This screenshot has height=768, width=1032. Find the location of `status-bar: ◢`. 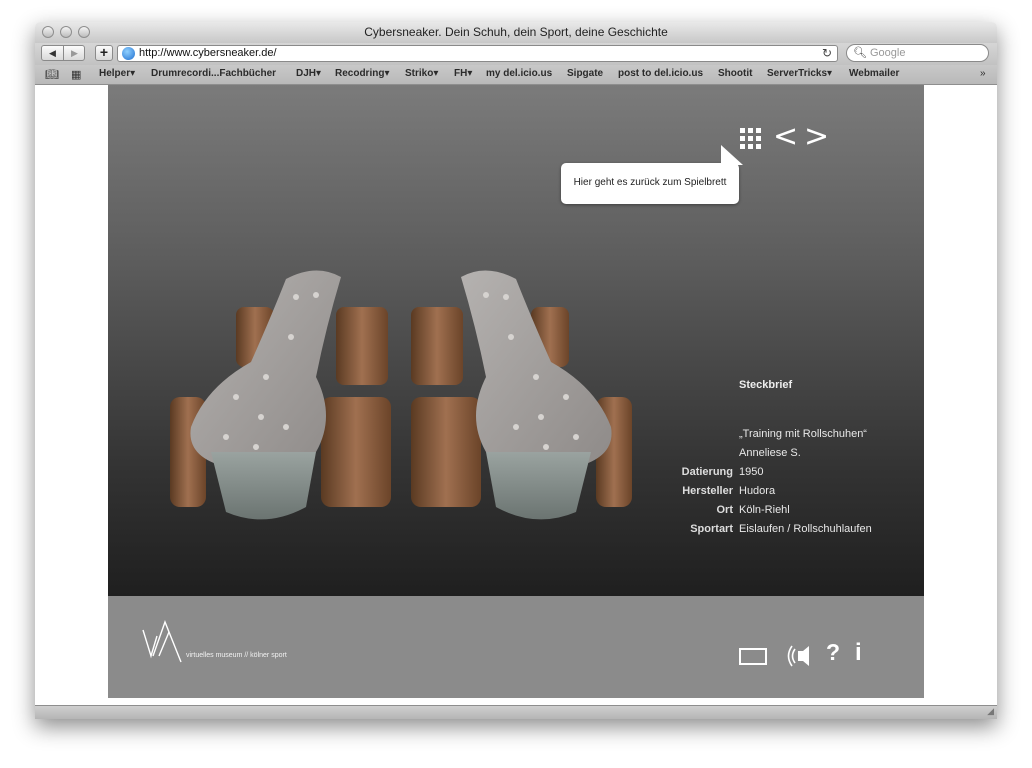

status-bar: ◢ is located at coordinates (516, 712).